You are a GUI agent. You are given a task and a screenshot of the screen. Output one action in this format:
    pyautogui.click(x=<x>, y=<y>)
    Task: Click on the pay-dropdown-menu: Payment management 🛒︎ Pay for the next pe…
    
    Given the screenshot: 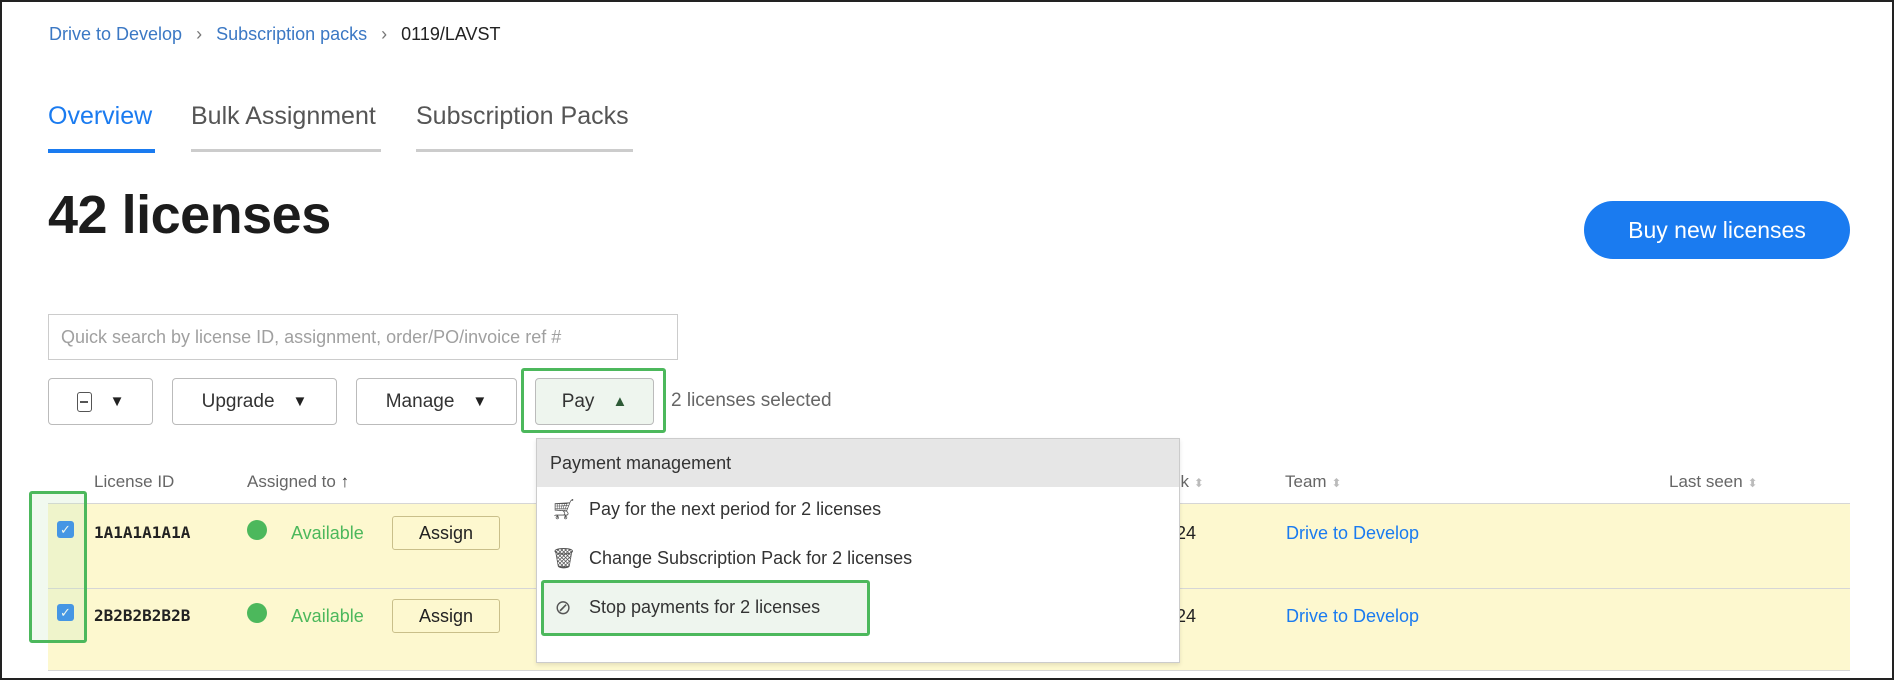 What is the action you would take?
    pyautogui.click(x=858, y=550)
    